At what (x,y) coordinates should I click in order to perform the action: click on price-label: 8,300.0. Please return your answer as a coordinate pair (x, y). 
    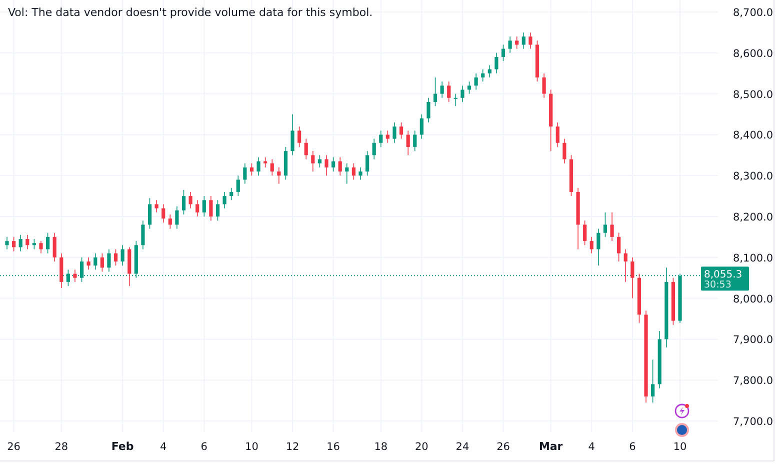
    Looking at the image, I should click on (753, 176).